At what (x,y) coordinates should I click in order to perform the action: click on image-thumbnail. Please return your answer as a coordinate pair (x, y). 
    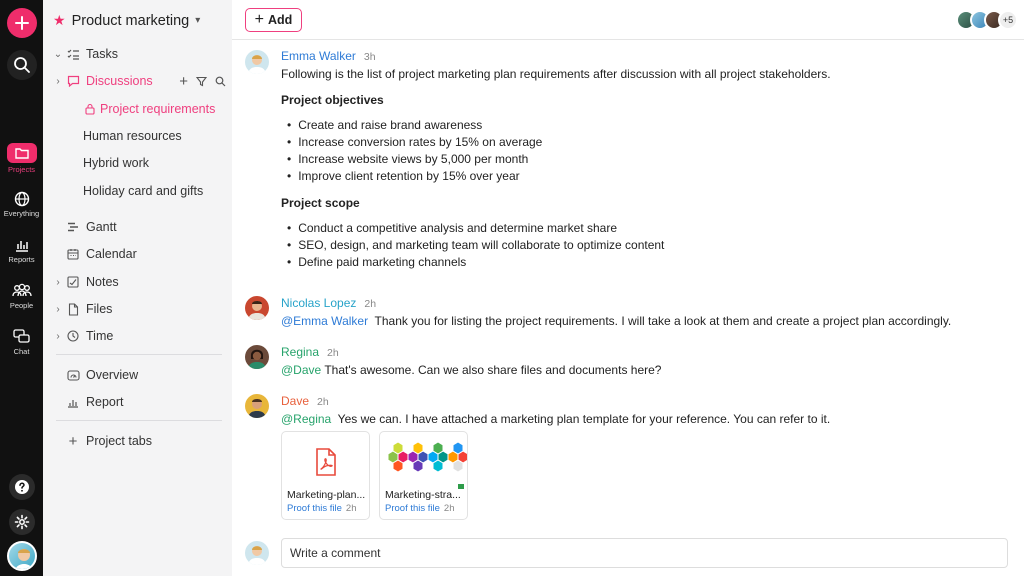
    Looking at the image, I should click on (427, 457).